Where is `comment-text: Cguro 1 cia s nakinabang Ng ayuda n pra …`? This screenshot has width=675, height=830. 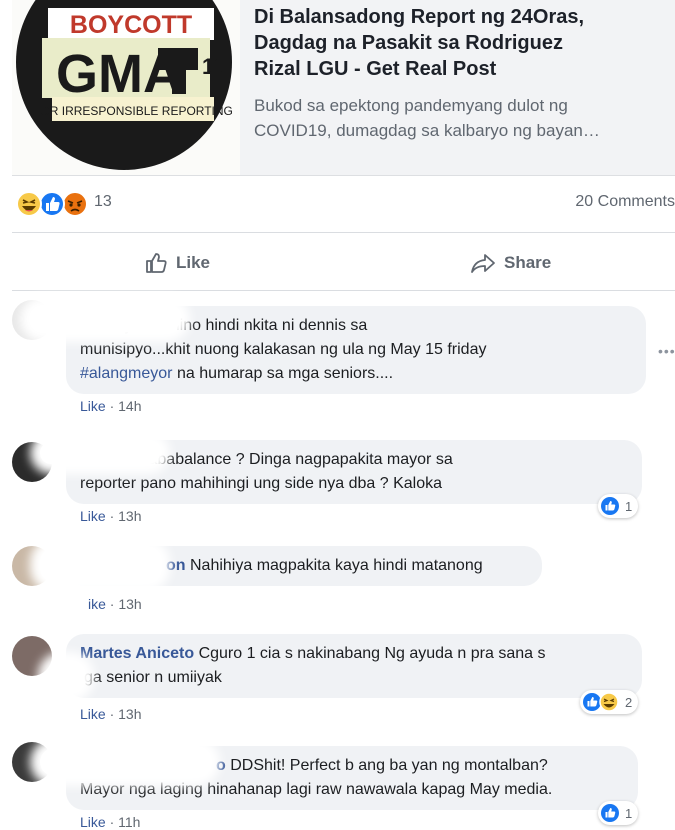 comment-text: Cguro 1 cia s nakinabang Ng ayuda n pra … is located at coordinates (372, 653).